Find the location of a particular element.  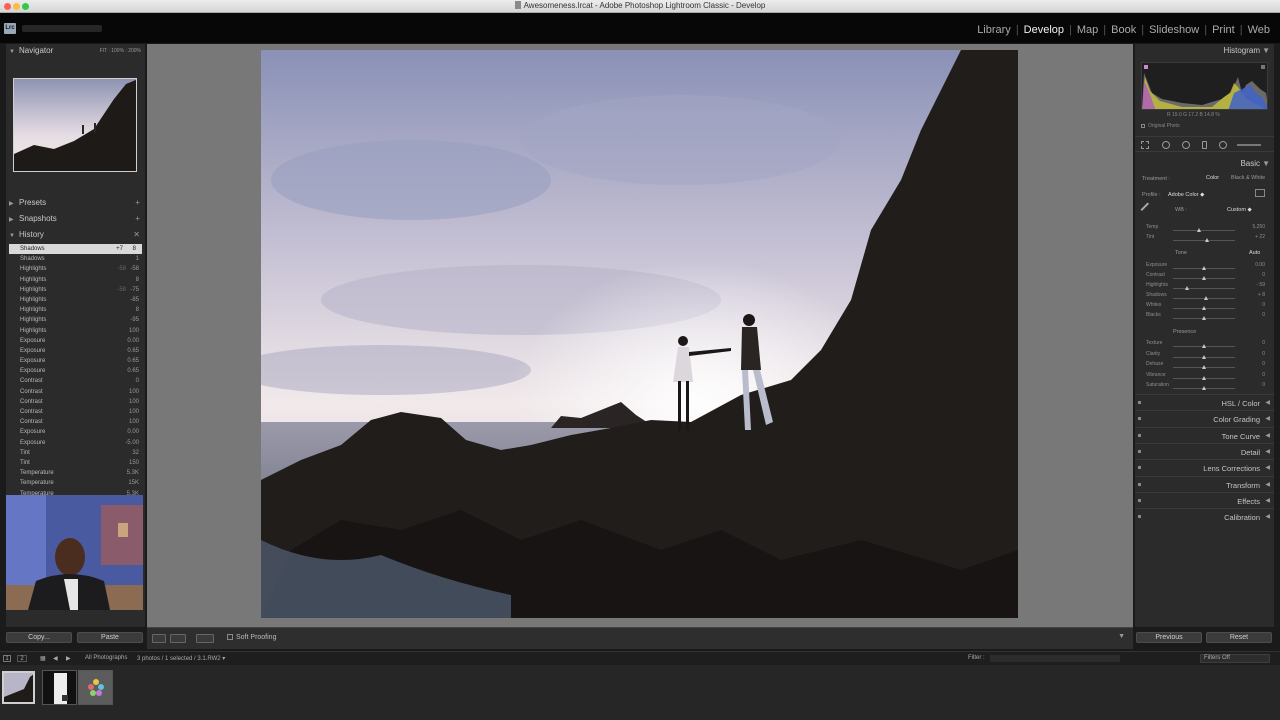

loupe-view-icon is located at coordinates (159, 638).